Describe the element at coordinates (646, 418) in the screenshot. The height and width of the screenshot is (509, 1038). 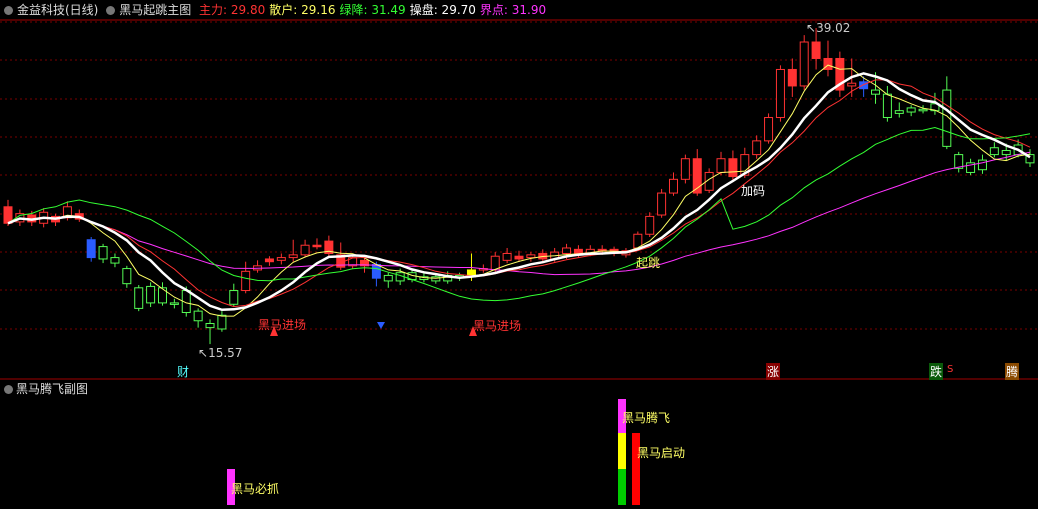
I see `sub-label-fly: 黑马腾飞` at that location.